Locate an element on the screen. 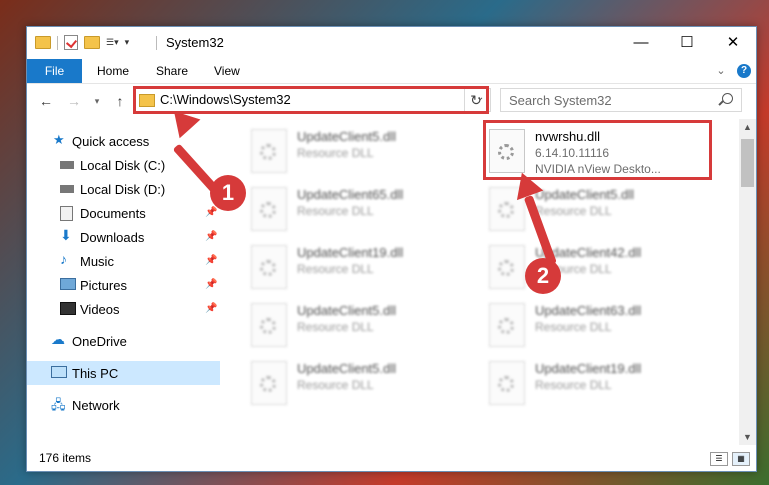 This screenshot has width=769, height=485. tab-view: View is located at coordinates (227, 71).